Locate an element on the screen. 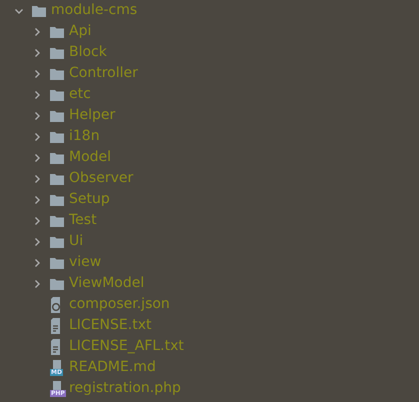  tree-item: Helper is located at coordinates (92, 115).